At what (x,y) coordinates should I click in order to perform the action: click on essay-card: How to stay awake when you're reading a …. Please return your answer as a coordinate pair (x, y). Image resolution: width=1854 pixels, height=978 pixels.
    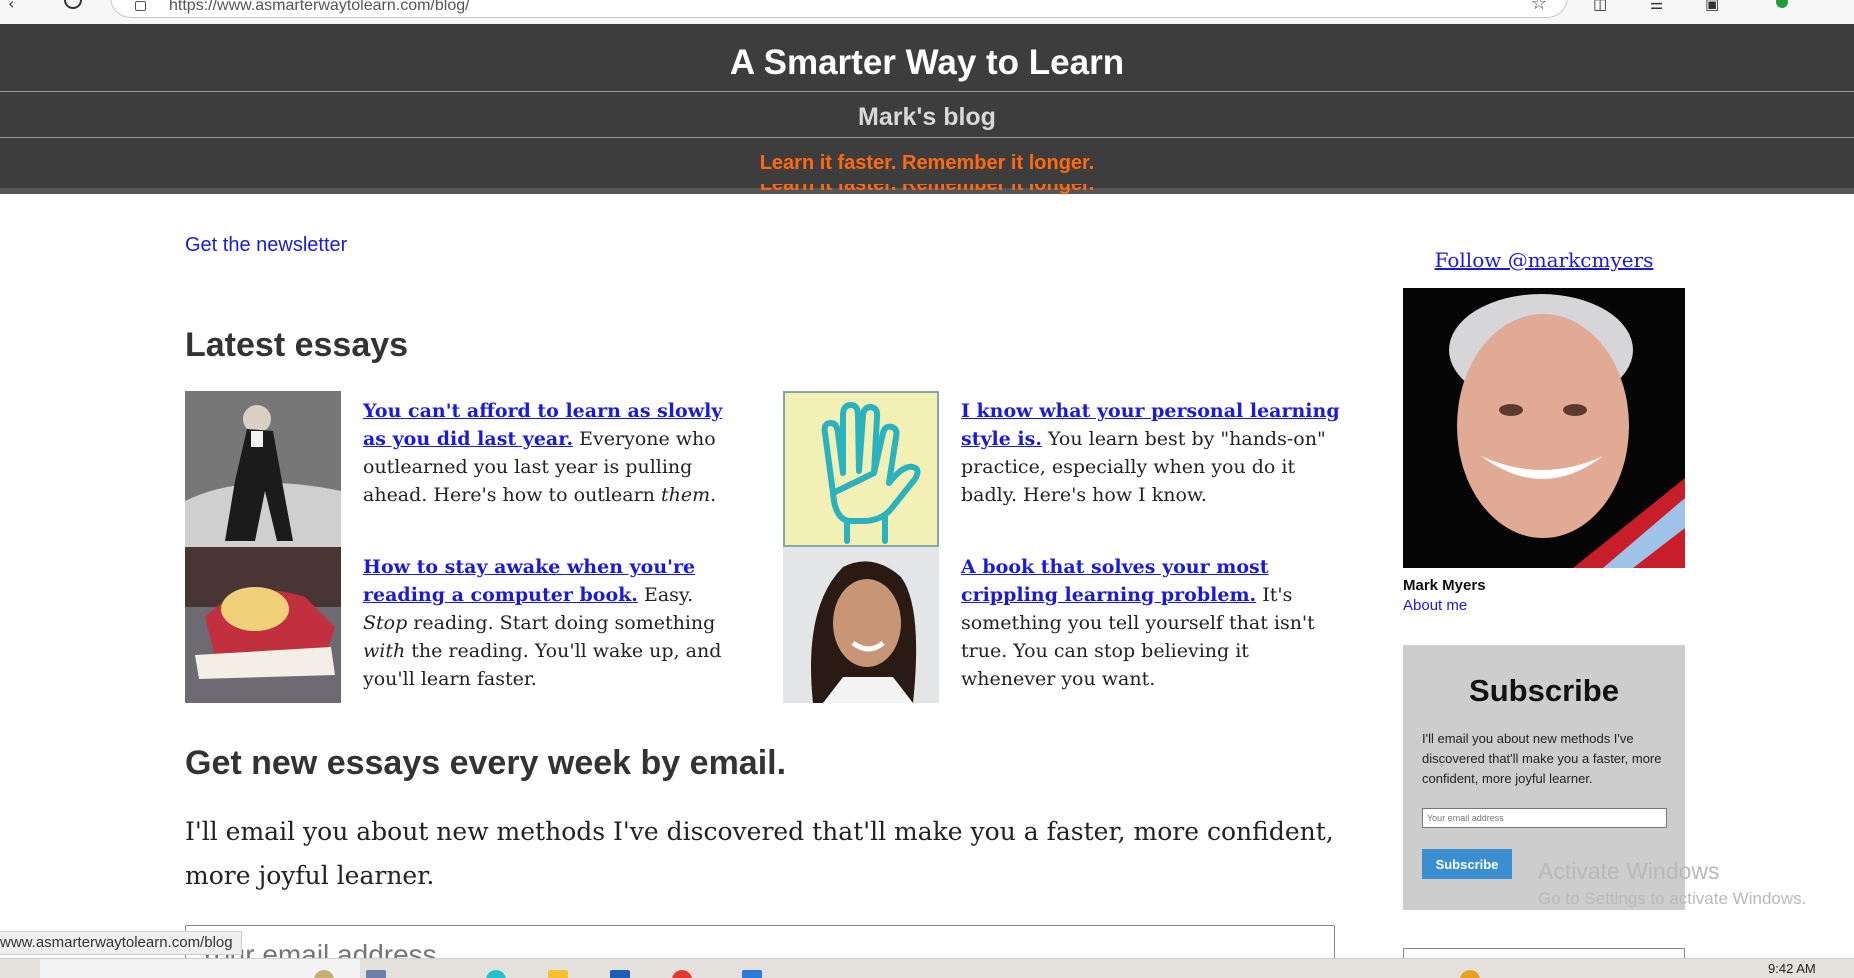
    Looking at the image, I should click on (465, 625).